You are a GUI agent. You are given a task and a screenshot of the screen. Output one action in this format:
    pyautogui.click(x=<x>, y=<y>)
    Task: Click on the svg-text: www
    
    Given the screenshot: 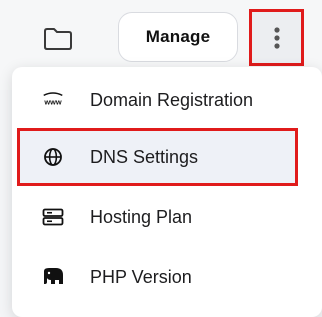 What is the action you would take?
    pyautogui.click(x=52, y=102)
    